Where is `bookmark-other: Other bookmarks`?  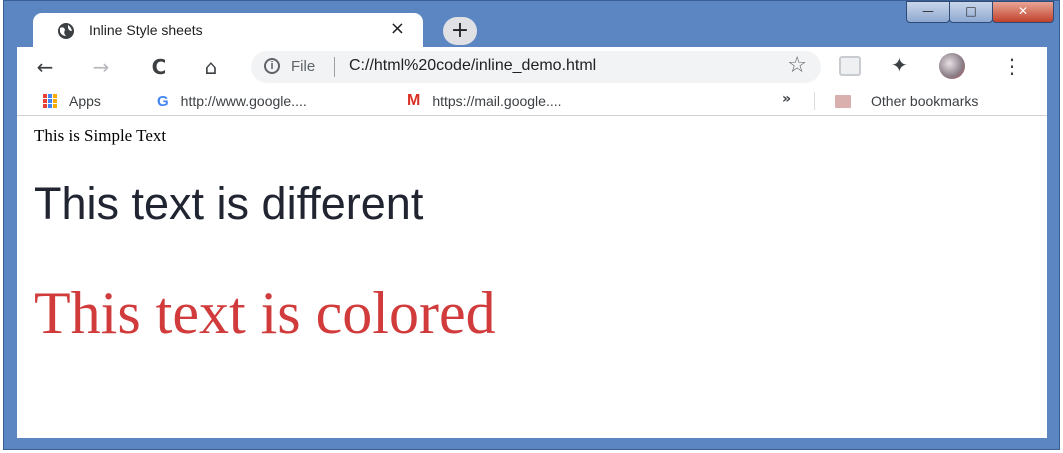
bookmark-other: Other bookmarks is located at coordinates (906, 101).